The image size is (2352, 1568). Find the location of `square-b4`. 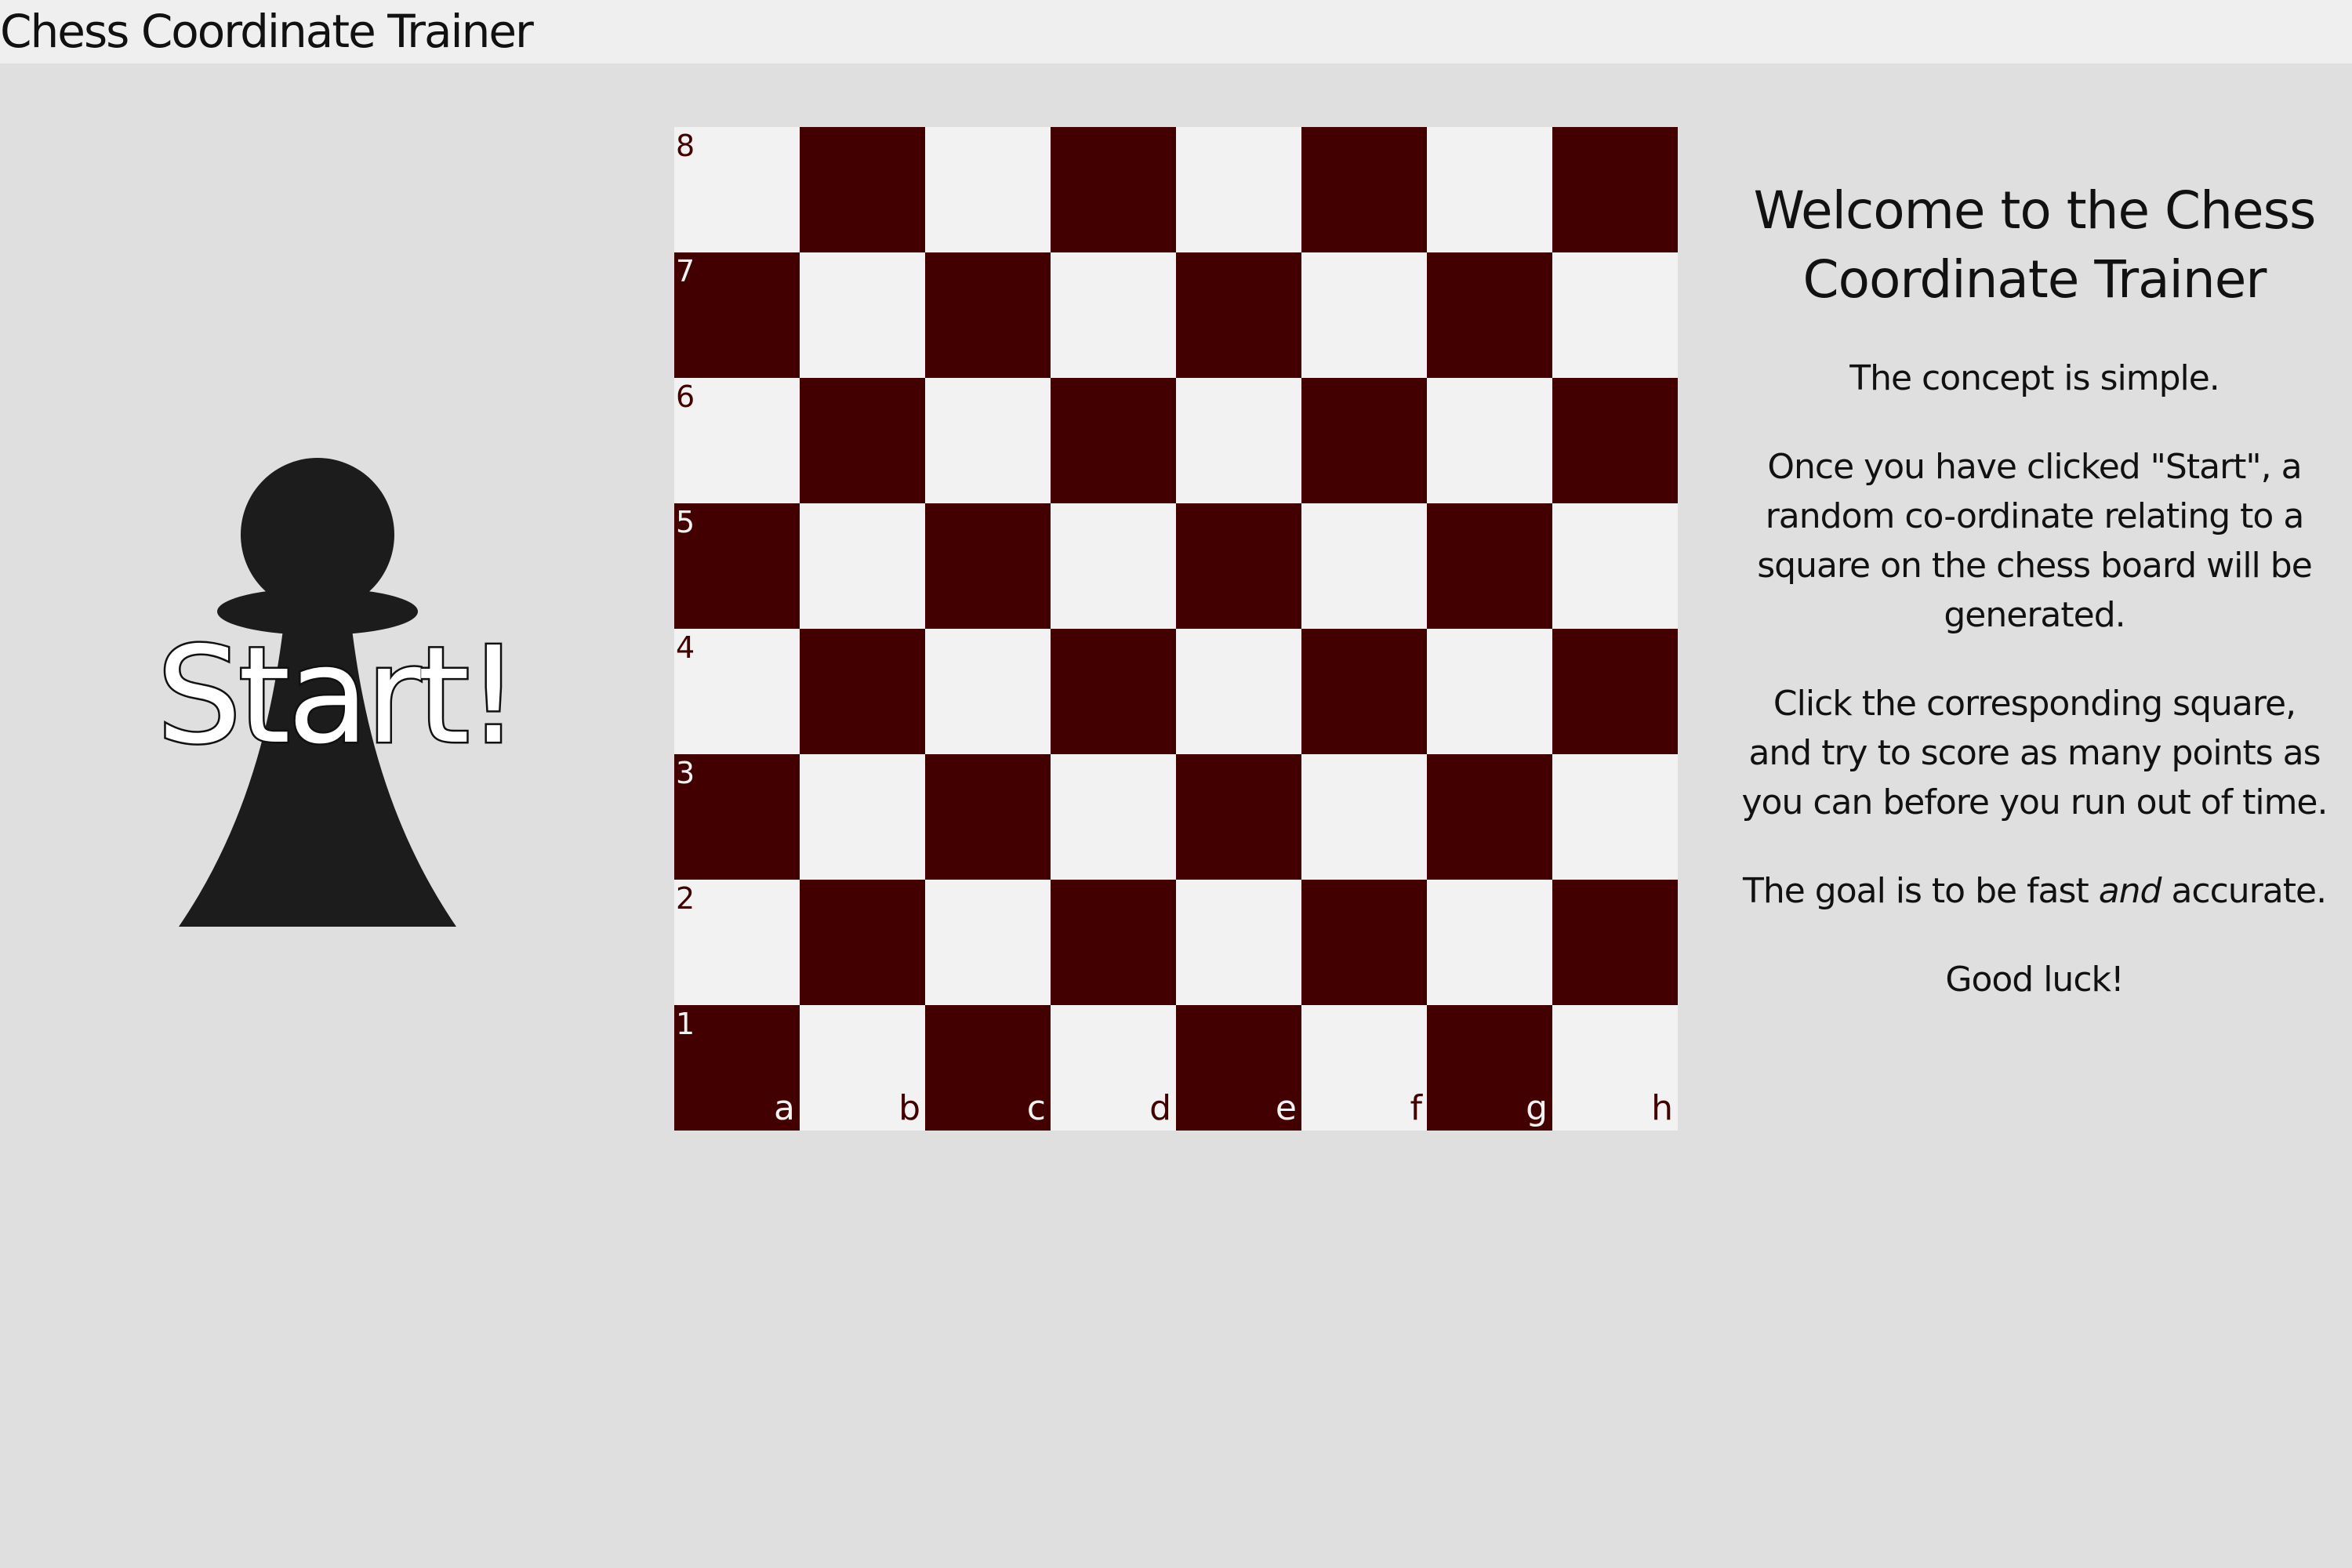

square-b4 is located at coordinates (862, 691).